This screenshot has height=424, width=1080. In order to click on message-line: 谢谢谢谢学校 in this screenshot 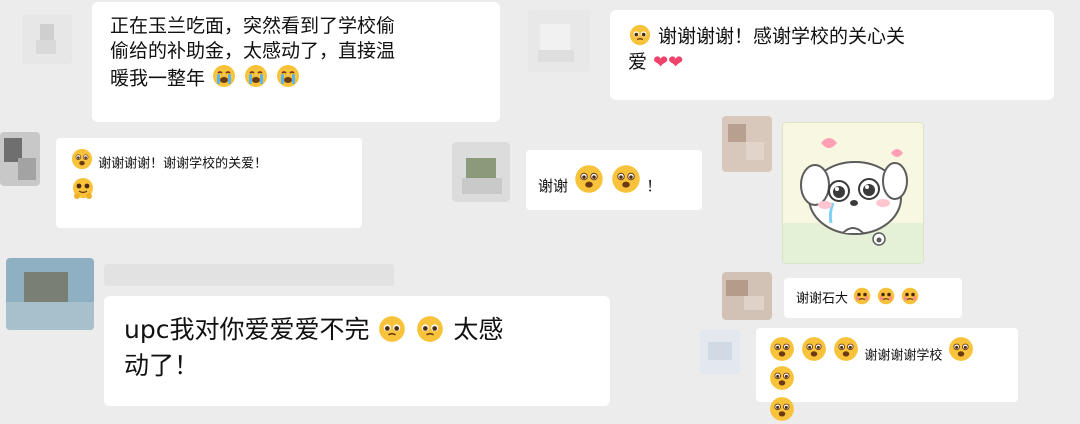, I will do `click(887, 365)`.